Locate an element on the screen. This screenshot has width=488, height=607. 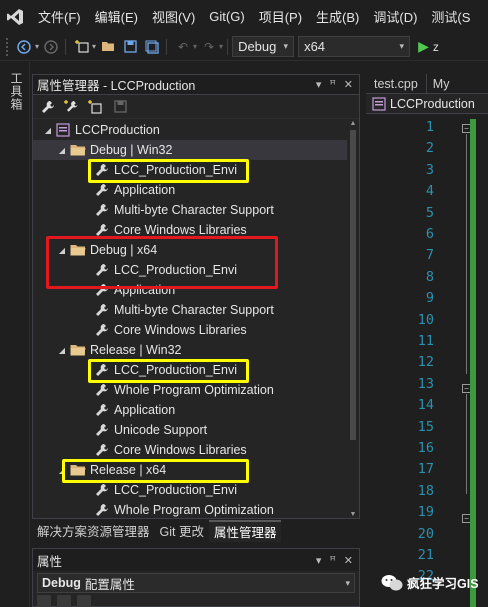
properties-object-combo: Debug 配置属性 ▾ is located at coordinates (196, 583).